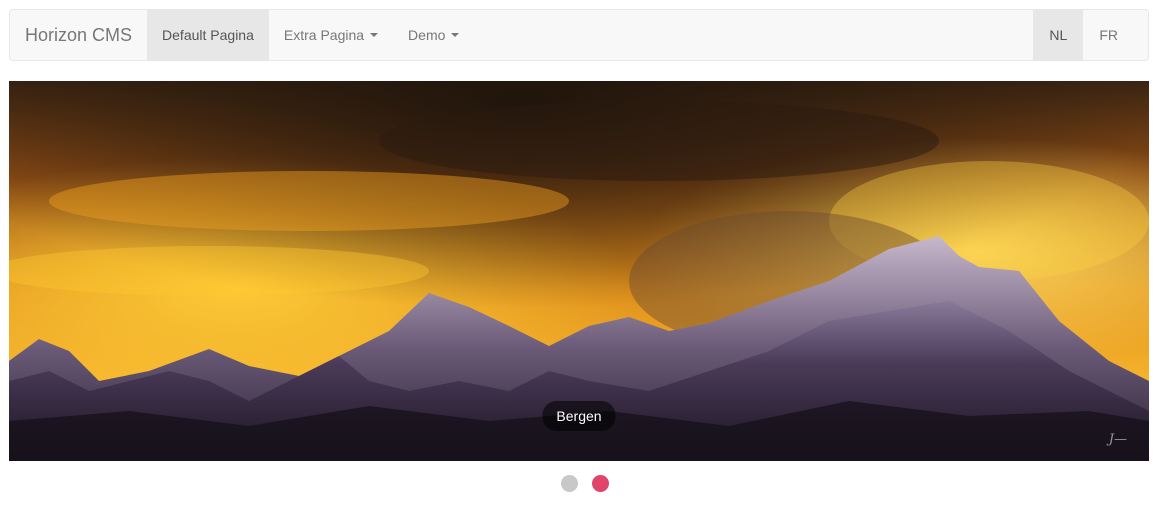 Image resolution: width=1169 pixels, height=526 pixels. What do you see at coordinates (78, 35) in the screenshot?
I see `brand-link: Horizon CMS` at bounding box center [78, 35].